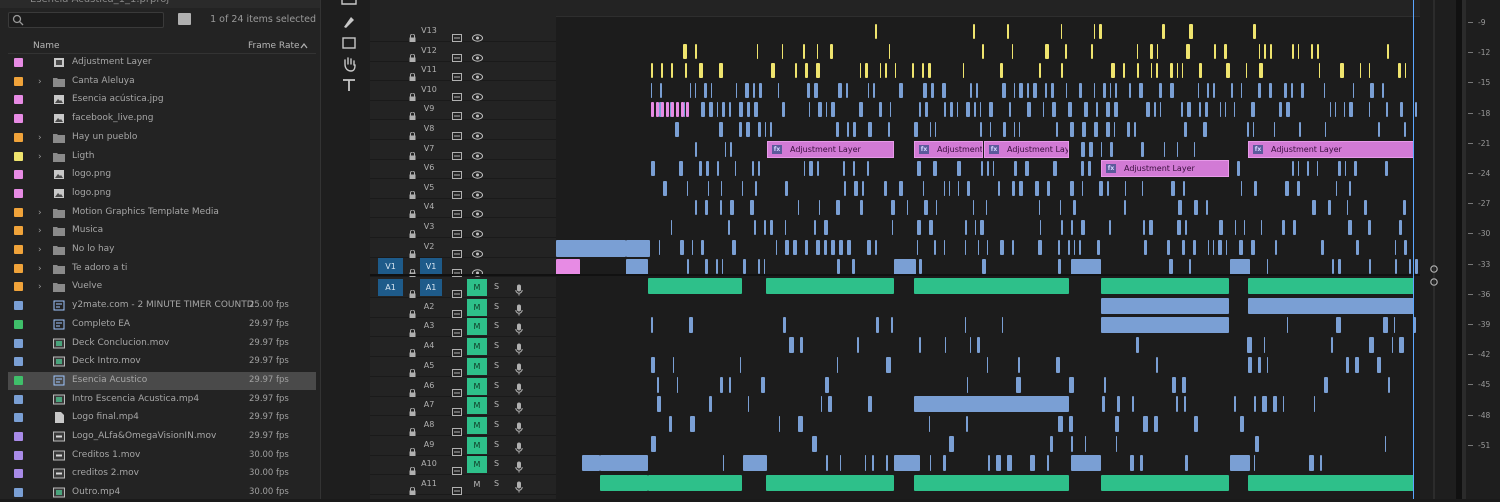 This screenshot has width=1500, height=502. What do you see at coordinates (304, 46) in the screenshot?
I see `sort-ascending-icon` at bounding box center [304, 46].